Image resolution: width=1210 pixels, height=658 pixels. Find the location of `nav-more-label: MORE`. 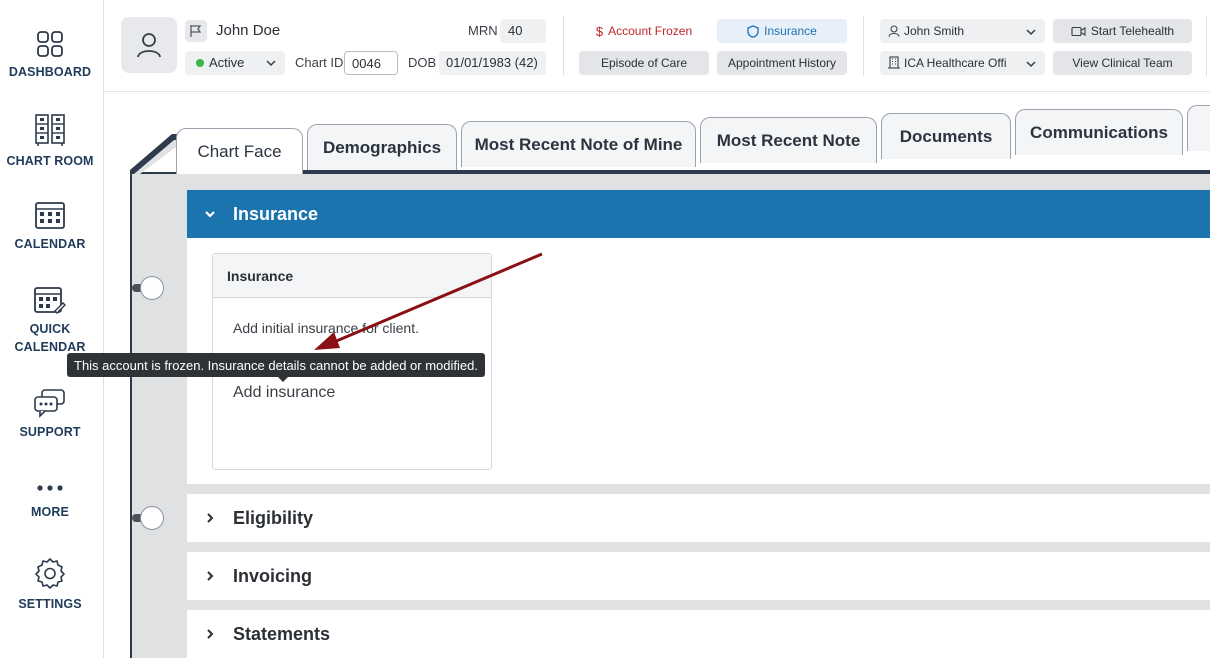

nav-more-label: MORE is located at coordinates (50, 512).